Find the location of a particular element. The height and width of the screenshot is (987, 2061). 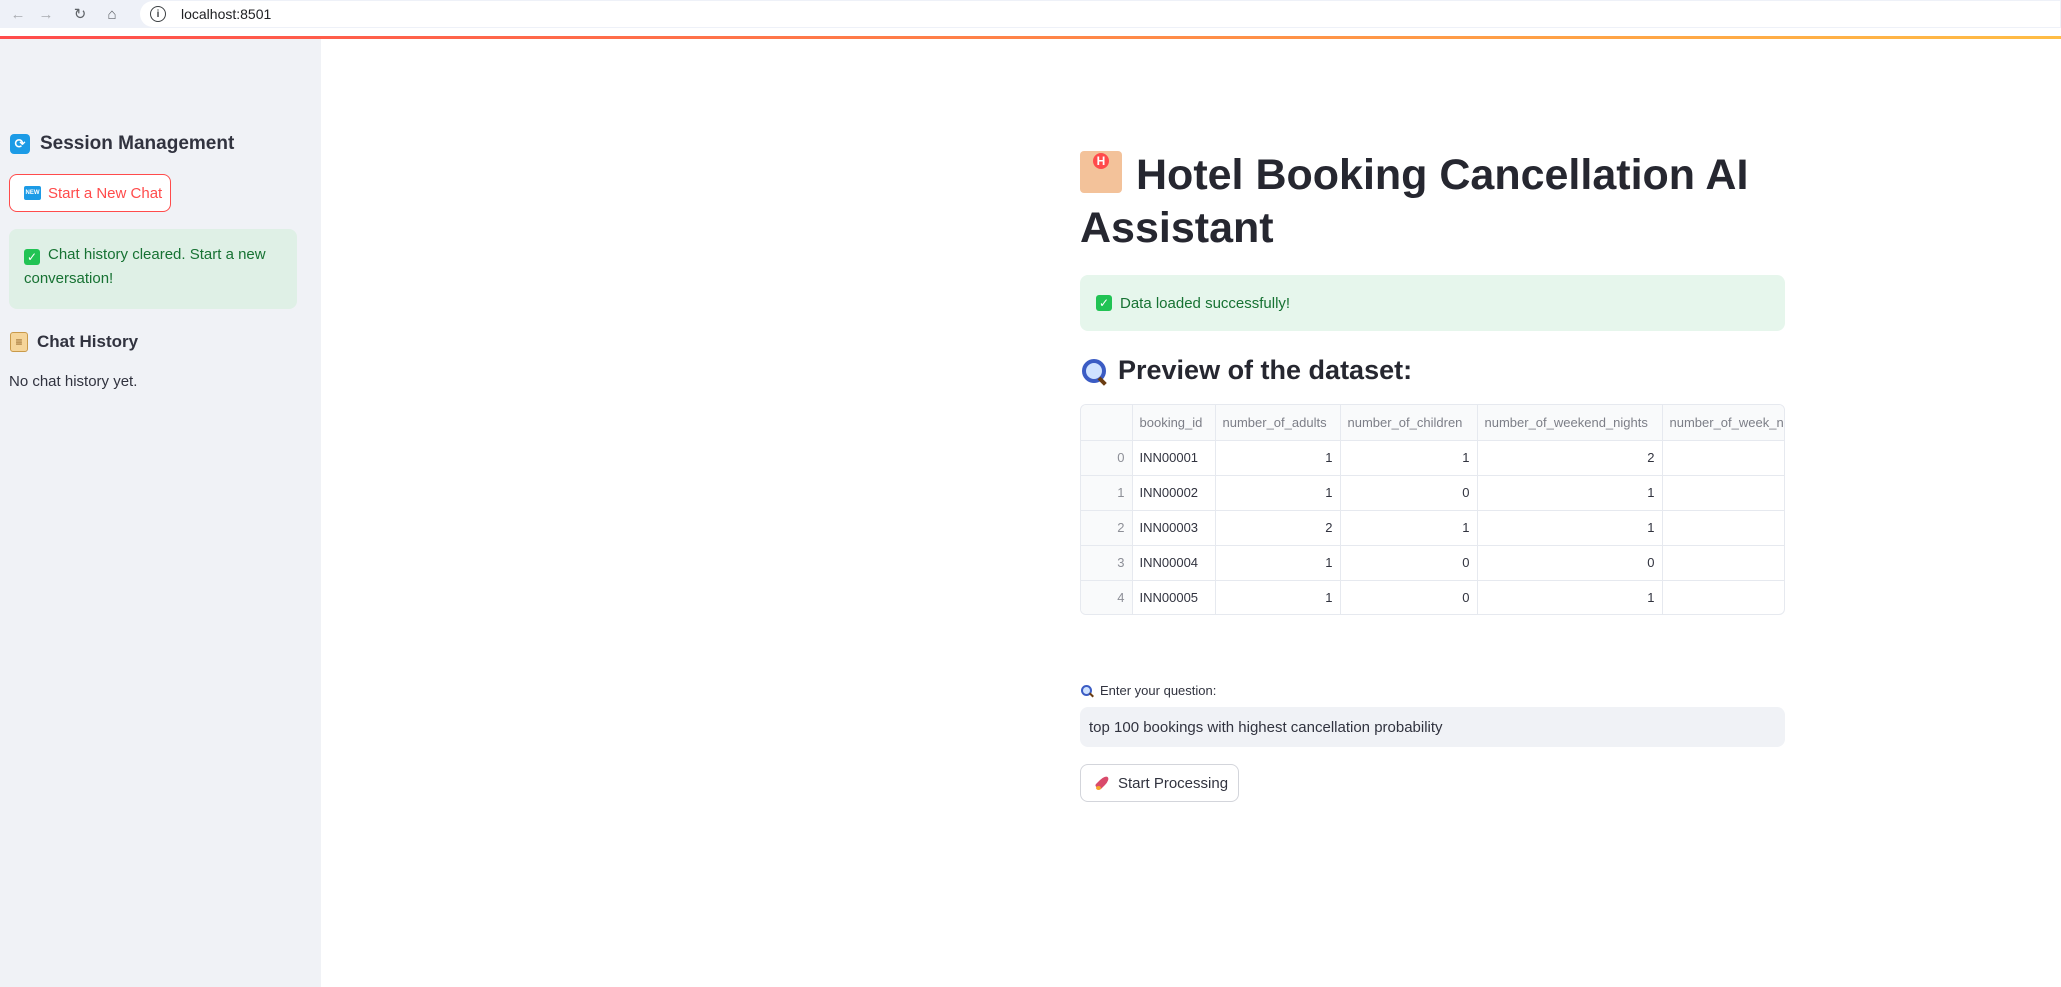

table-row: 1 INN00002 1 0 1 is located at coordinates (1432, 493).